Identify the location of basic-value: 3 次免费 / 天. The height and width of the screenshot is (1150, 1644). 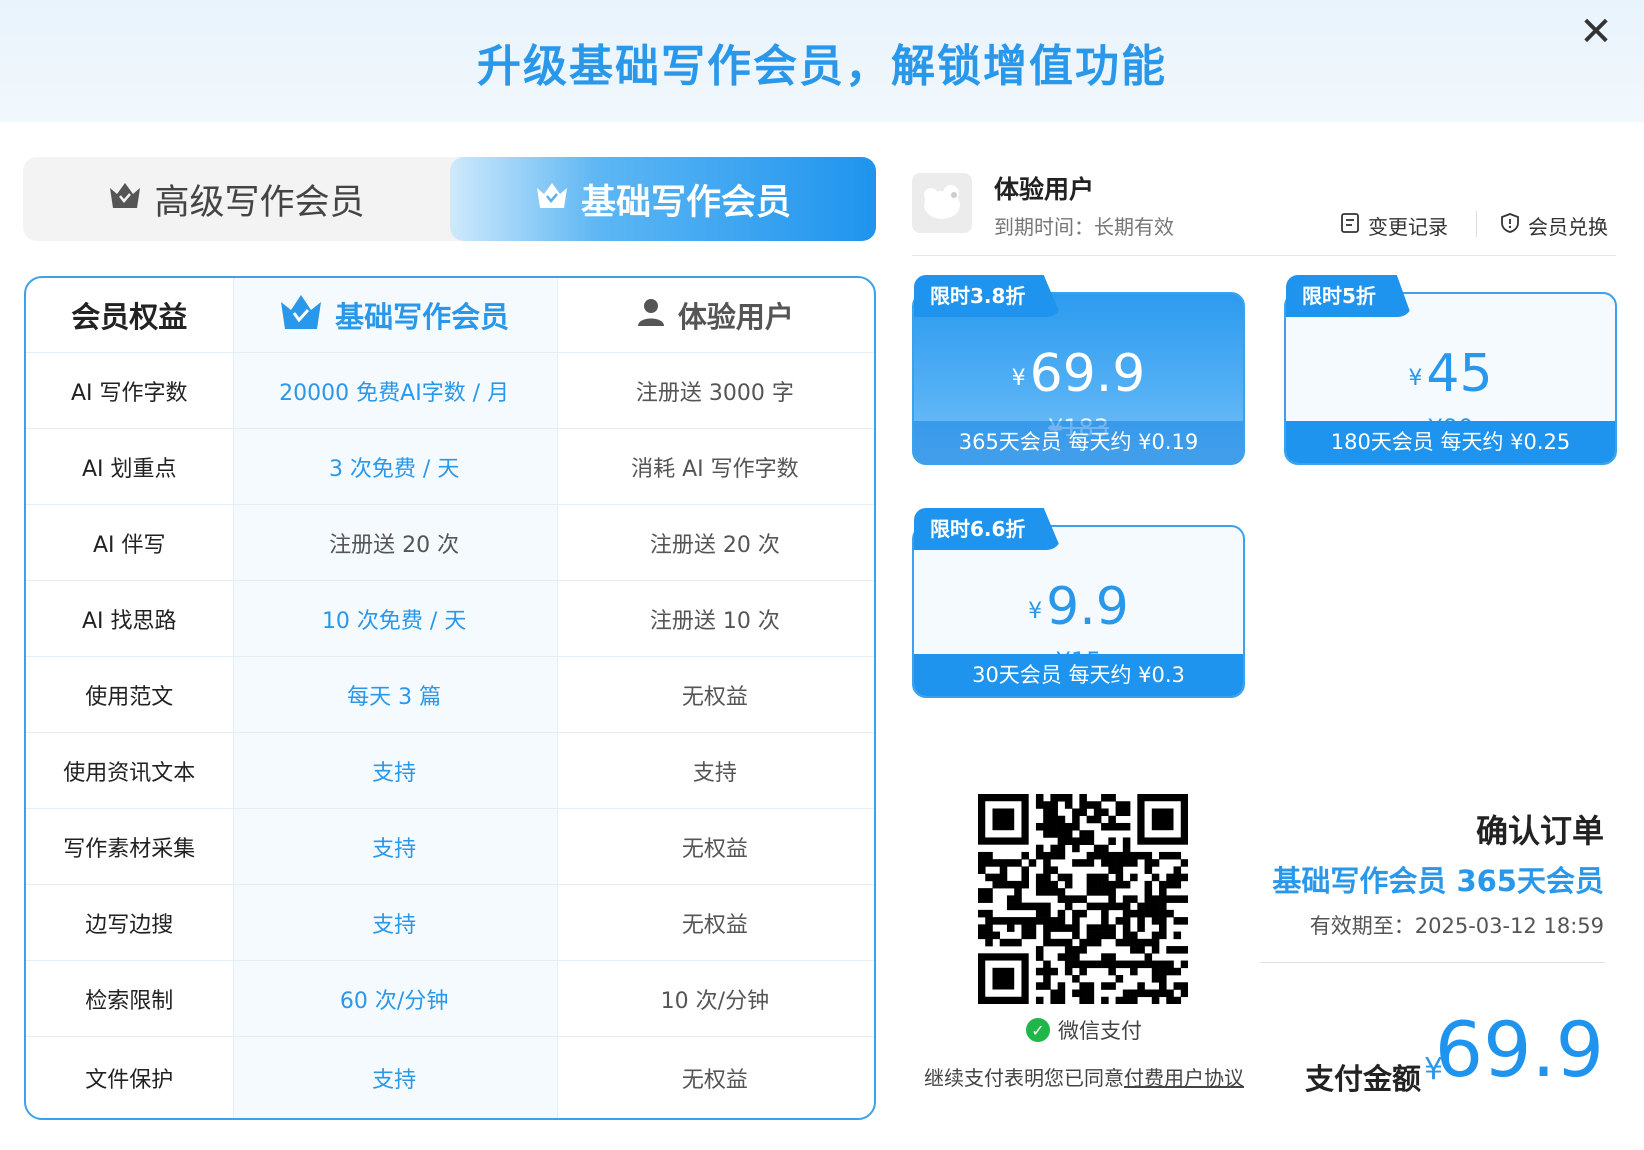
(394, 469).